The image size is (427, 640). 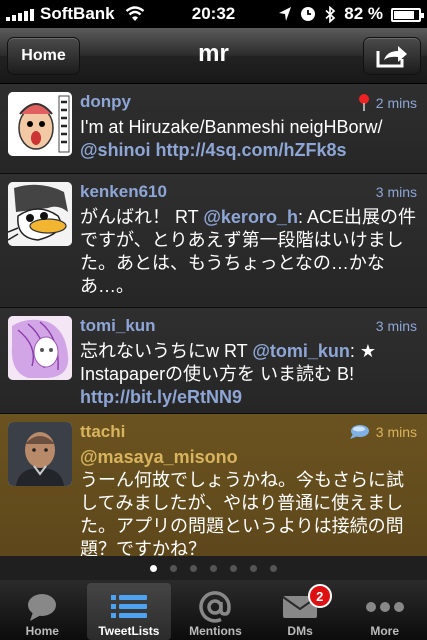 I want to click on tweet-mention: @masaya_misono, so click(x=159, y=457).